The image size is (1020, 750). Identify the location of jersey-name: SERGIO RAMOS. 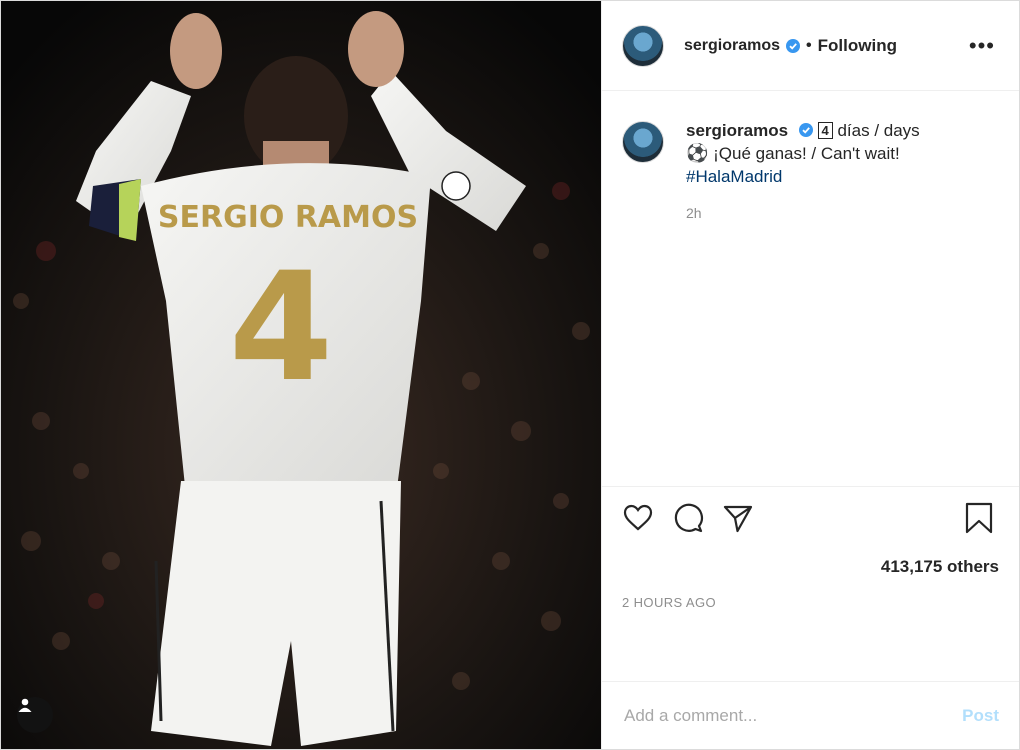
(288, 217).